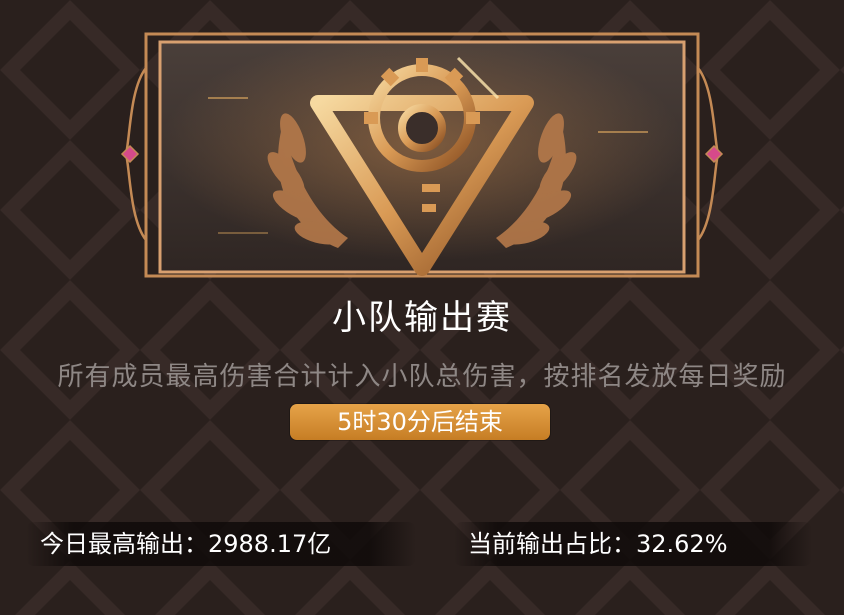 The image size is (844, 615). Describe the element at coordinates (422, 377) in the screenshot. I see `event-description: 所有成员最高伤害合计计入小队总伤害，按排名发放每日奖励` at that location.